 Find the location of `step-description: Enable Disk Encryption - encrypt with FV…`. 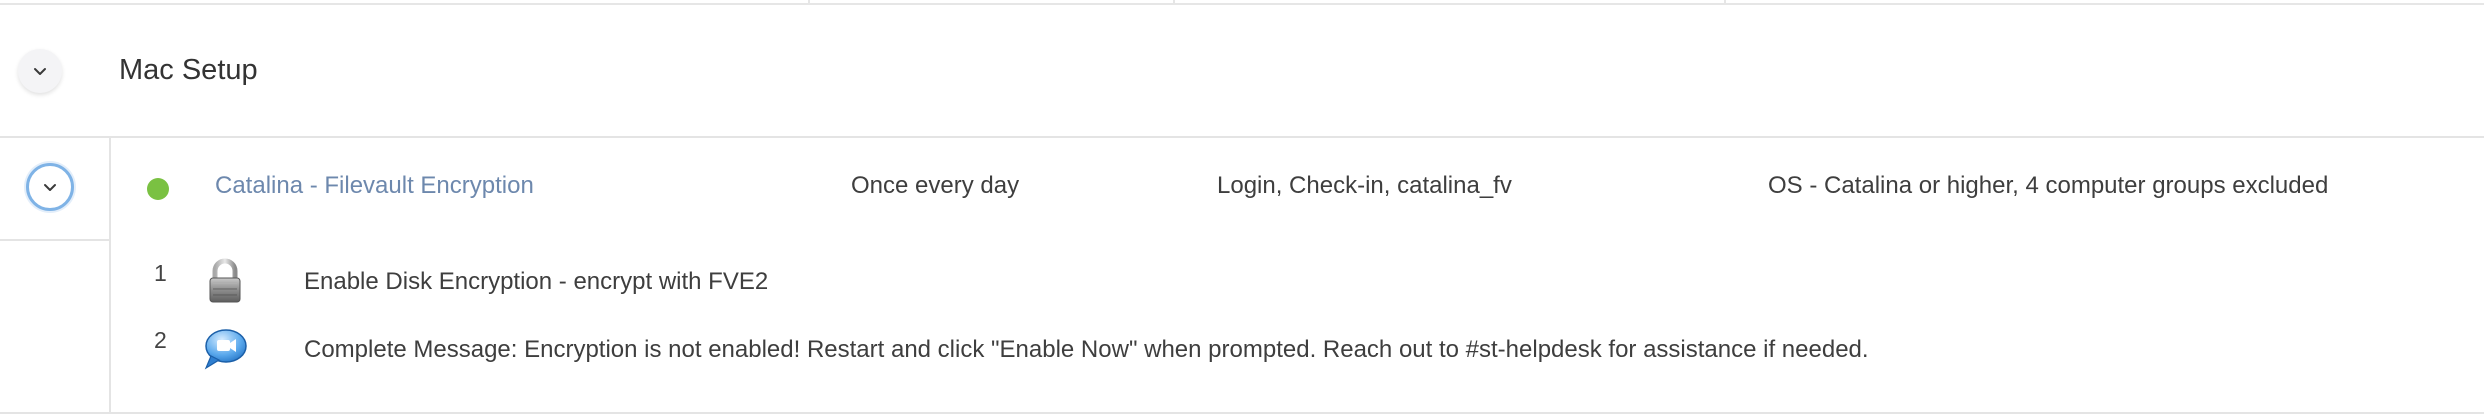

step-description: Enable Disk Encryption - encrypt with FV… is located at coordinates (536, 281).